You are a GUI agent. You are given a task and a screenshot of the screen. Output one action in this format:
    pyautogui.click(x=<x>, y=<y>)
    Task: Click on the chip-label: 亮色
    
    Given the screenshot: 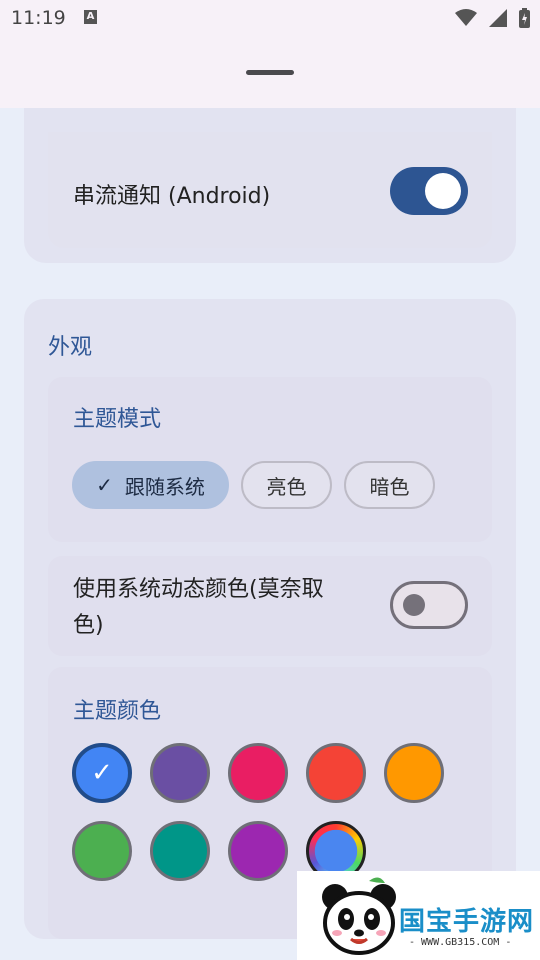 What is the action you would take?
    pyautogui.click(x=286, y=486)
    